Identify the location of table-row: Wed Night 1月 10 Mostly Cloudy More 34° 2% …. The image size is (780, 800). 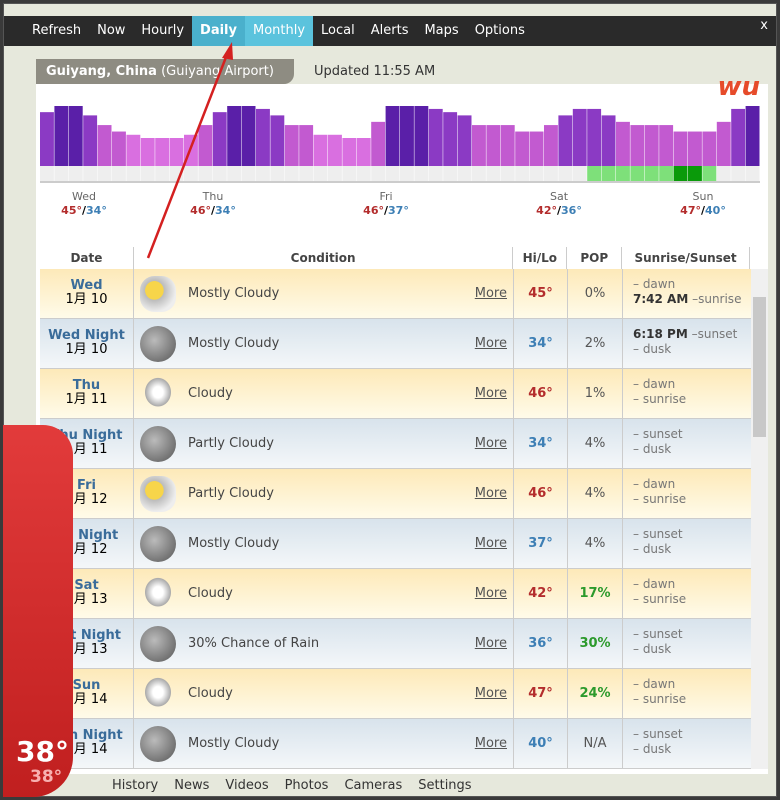
(395, 344).